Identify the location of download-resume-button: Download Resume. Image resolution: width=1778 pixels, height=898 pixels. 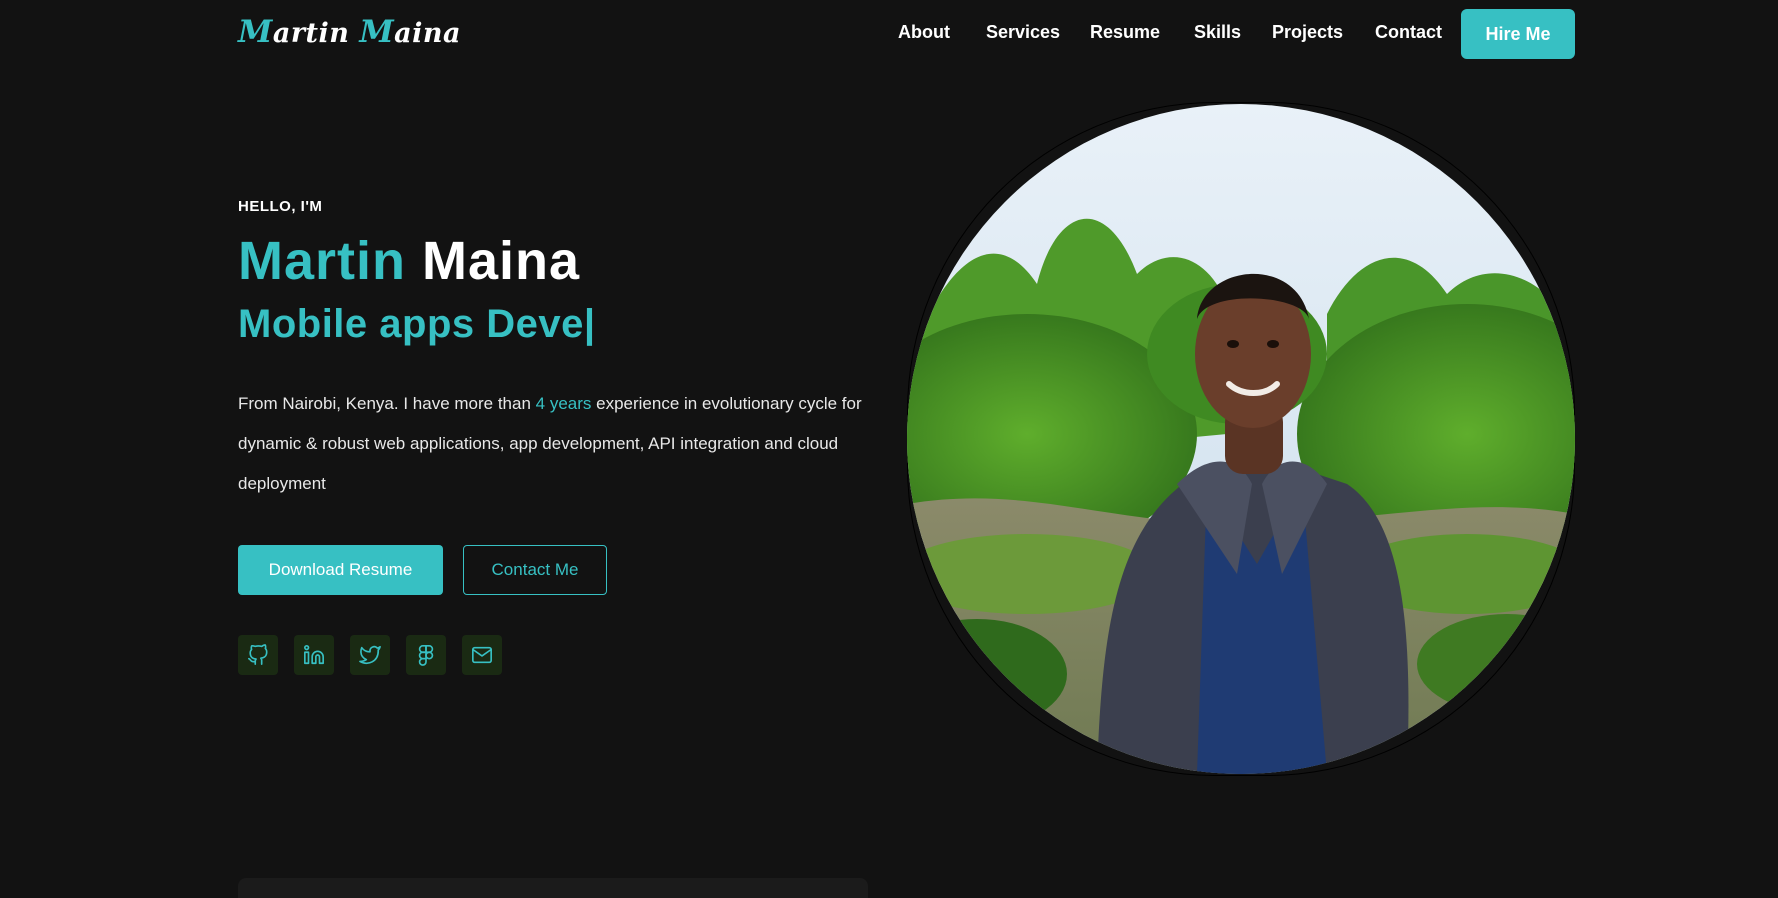
(340, 570).